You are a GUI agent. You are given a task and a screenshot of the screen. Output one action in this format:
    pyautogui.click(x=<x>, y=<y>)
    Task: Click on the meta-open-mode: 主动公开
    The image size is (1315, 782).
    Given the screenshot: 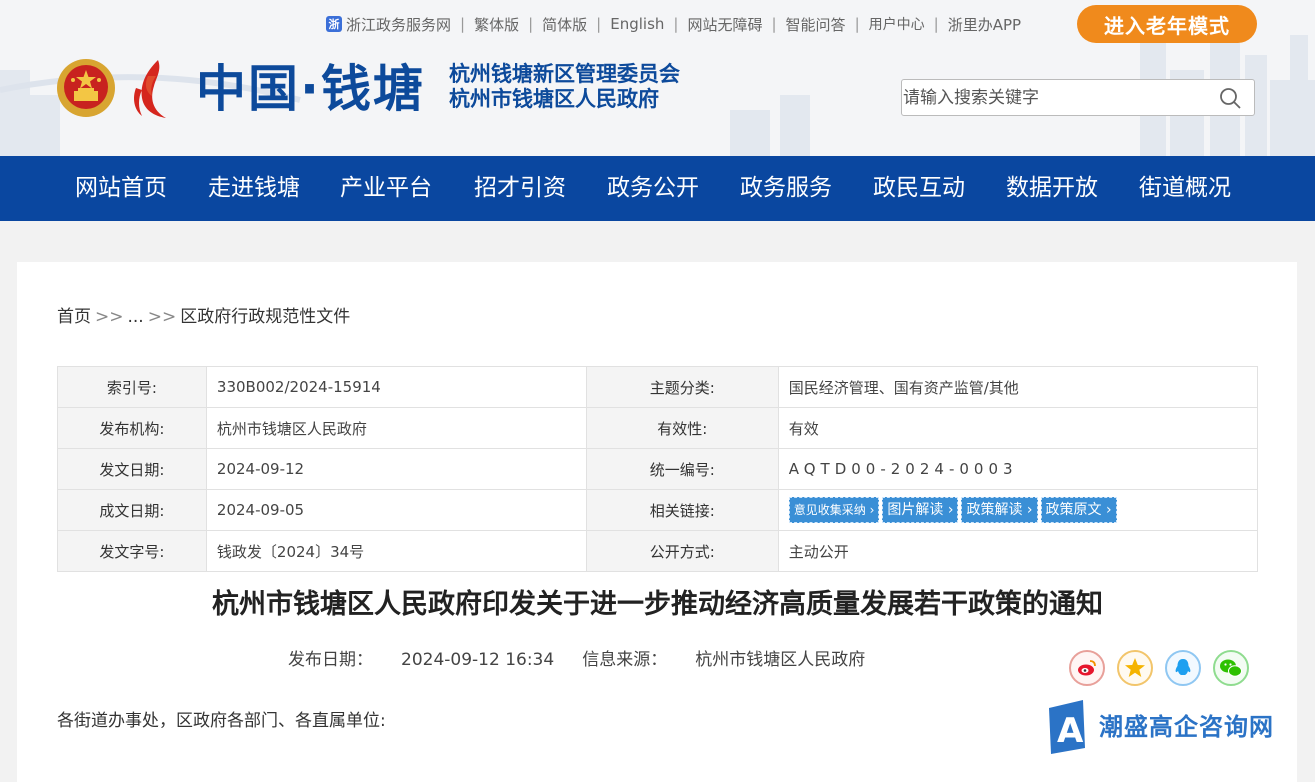 What is the action you would take?
    pyautogui.click(x=1018, y=551)
    